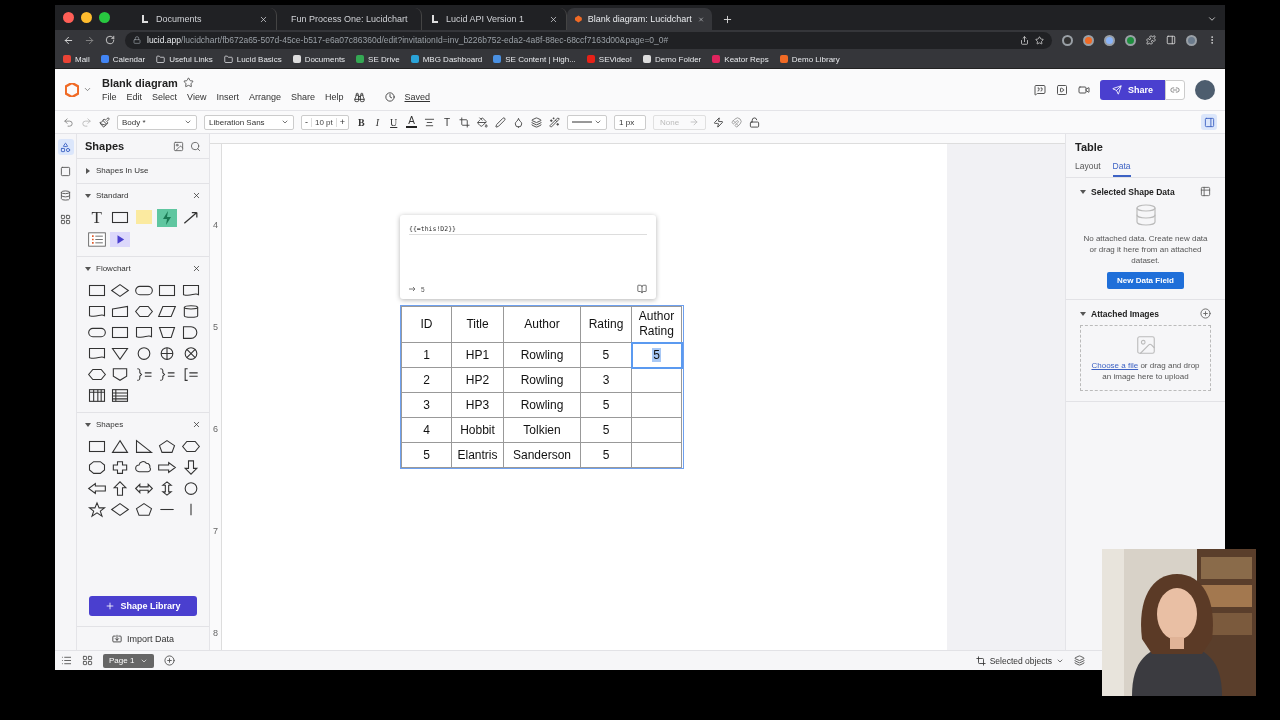 The image size is (1280, 720). I want to click on user-avatar, so click(1205, 89).